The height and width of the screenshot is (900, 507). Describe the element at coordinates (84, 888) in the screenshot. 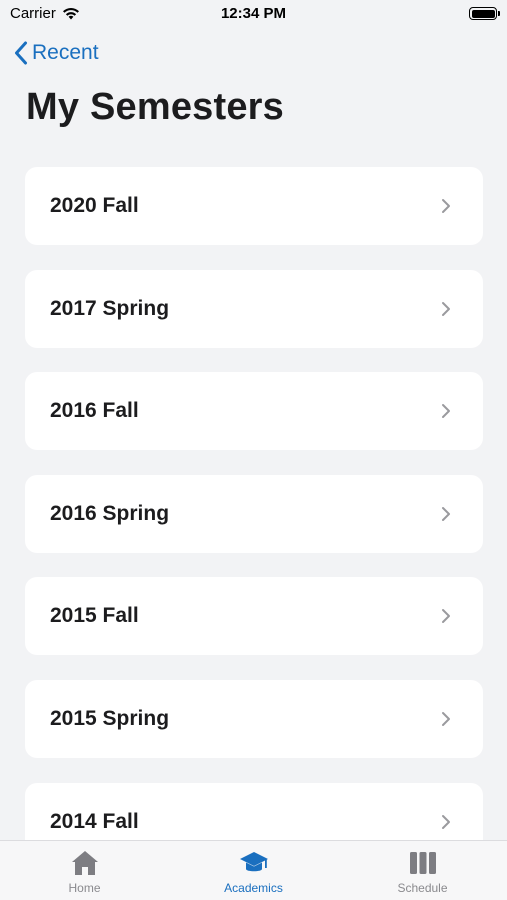

I see `tab-home-label: Home` at that location.